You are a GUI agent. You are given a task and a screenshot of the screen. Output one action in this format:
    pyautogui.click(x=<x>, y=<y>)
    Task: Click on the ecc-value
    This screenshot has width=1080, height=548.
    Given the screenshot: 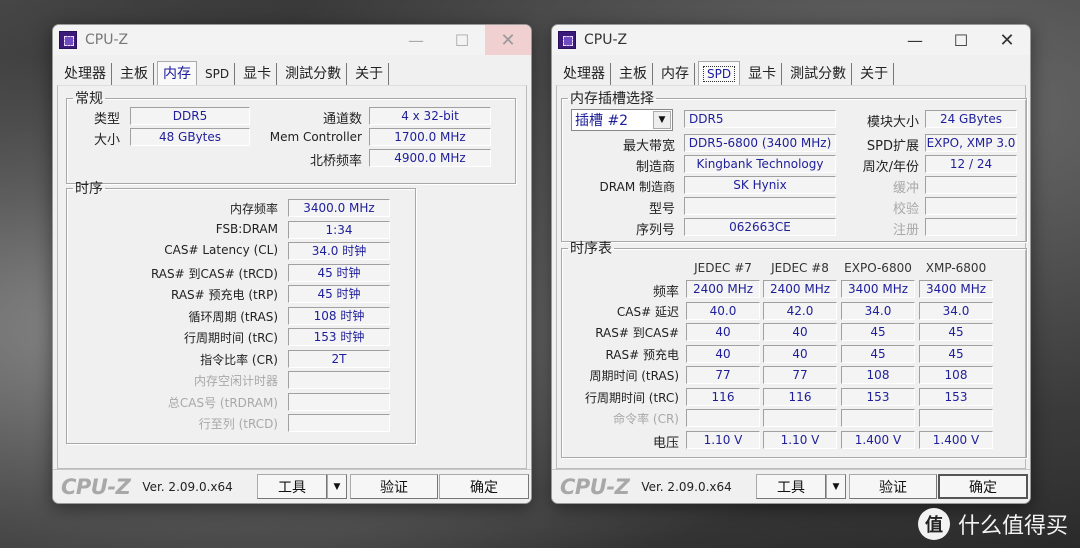 What is the action you would take?
    pyautogui.click(x=971, y=206)
    